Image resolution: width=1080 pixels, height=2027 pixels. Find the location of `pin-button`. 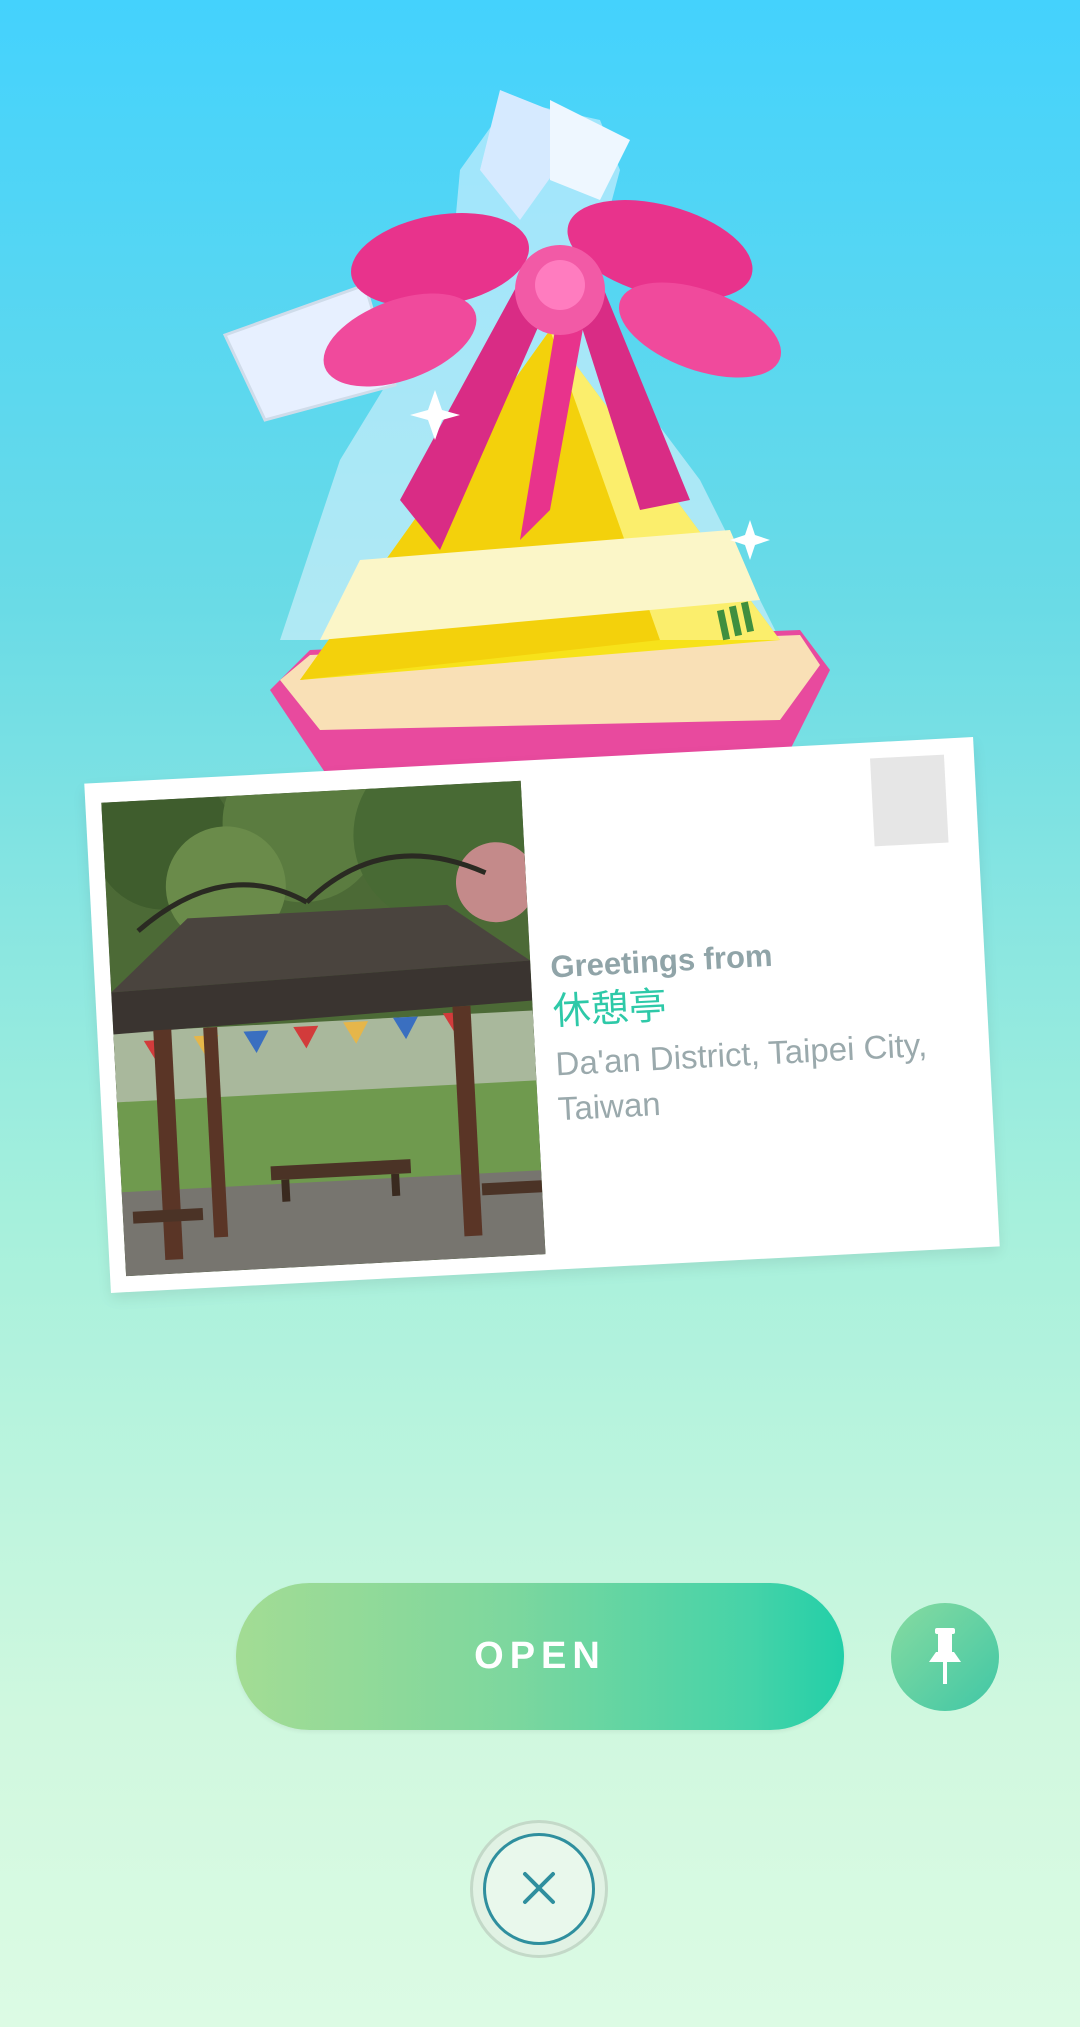

pin-button is located at coordinates (945, 1657).